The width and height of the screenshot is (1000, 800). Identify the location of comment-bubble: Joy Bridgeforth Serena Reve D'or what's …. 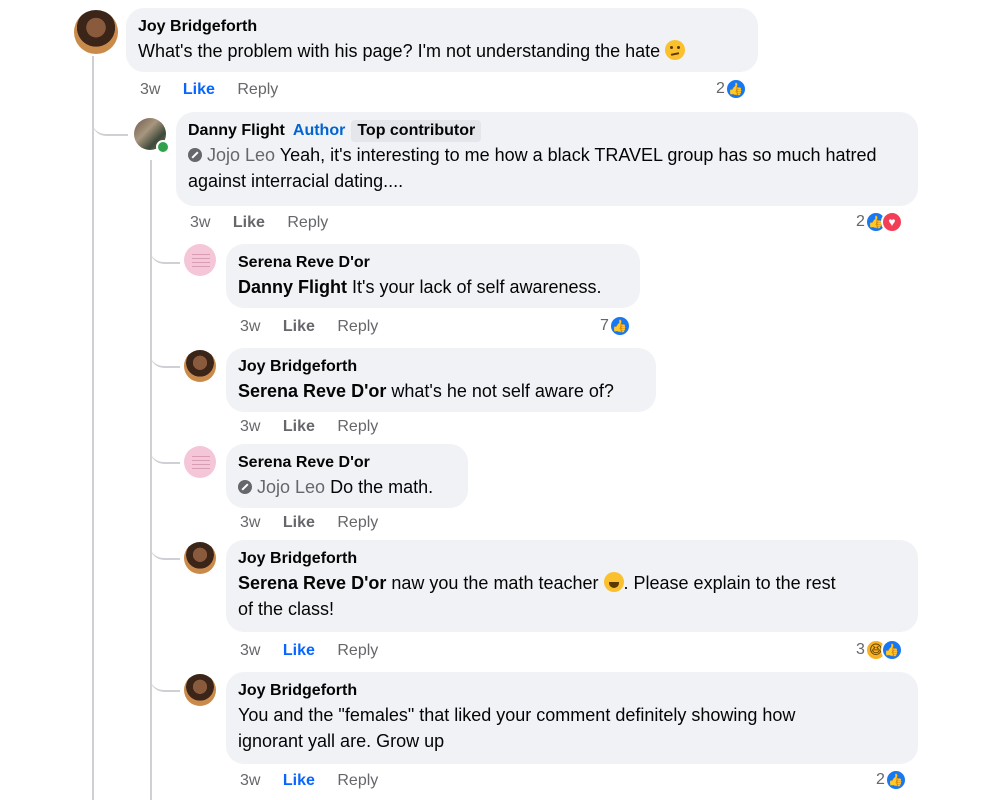
(441, 380).